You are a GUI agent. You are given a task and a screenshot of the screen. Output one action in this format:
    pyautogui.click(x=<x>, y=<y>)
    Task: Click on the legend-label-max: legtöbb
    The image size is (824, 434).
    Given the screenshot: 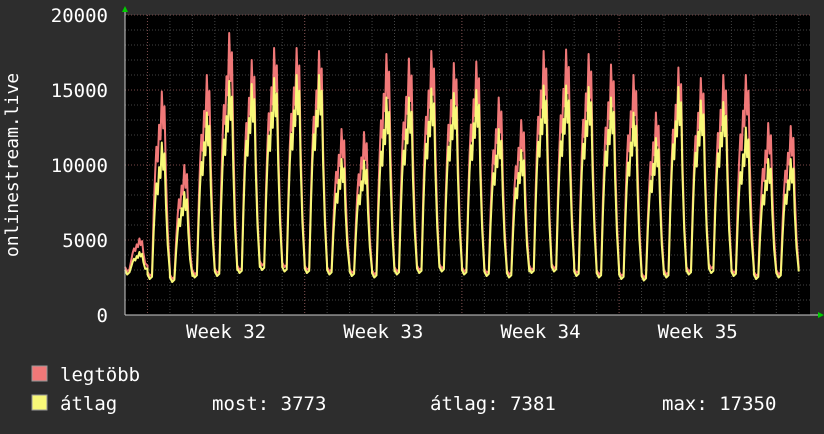 What is the action you would take?
    pyautogui.click(x=100, y=375)
    